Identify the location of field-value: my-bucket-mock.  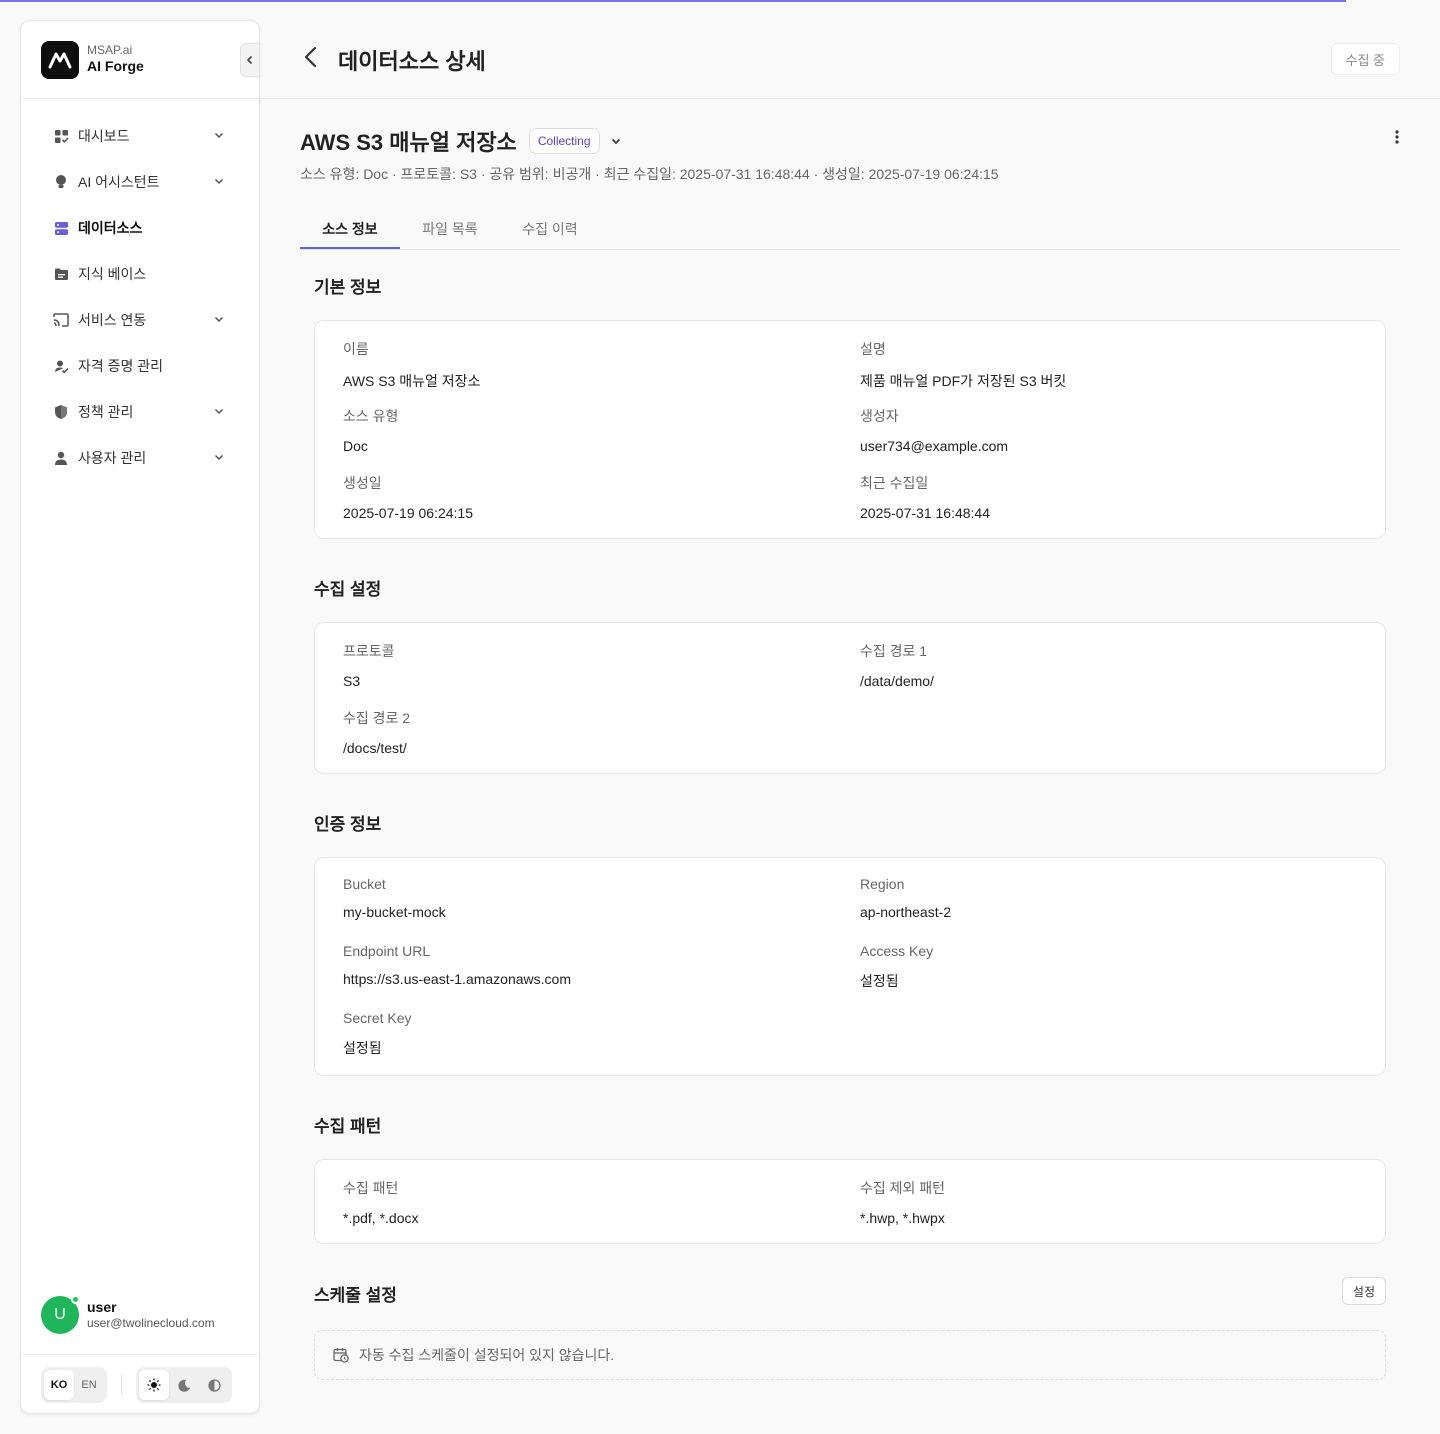
(394, 912).